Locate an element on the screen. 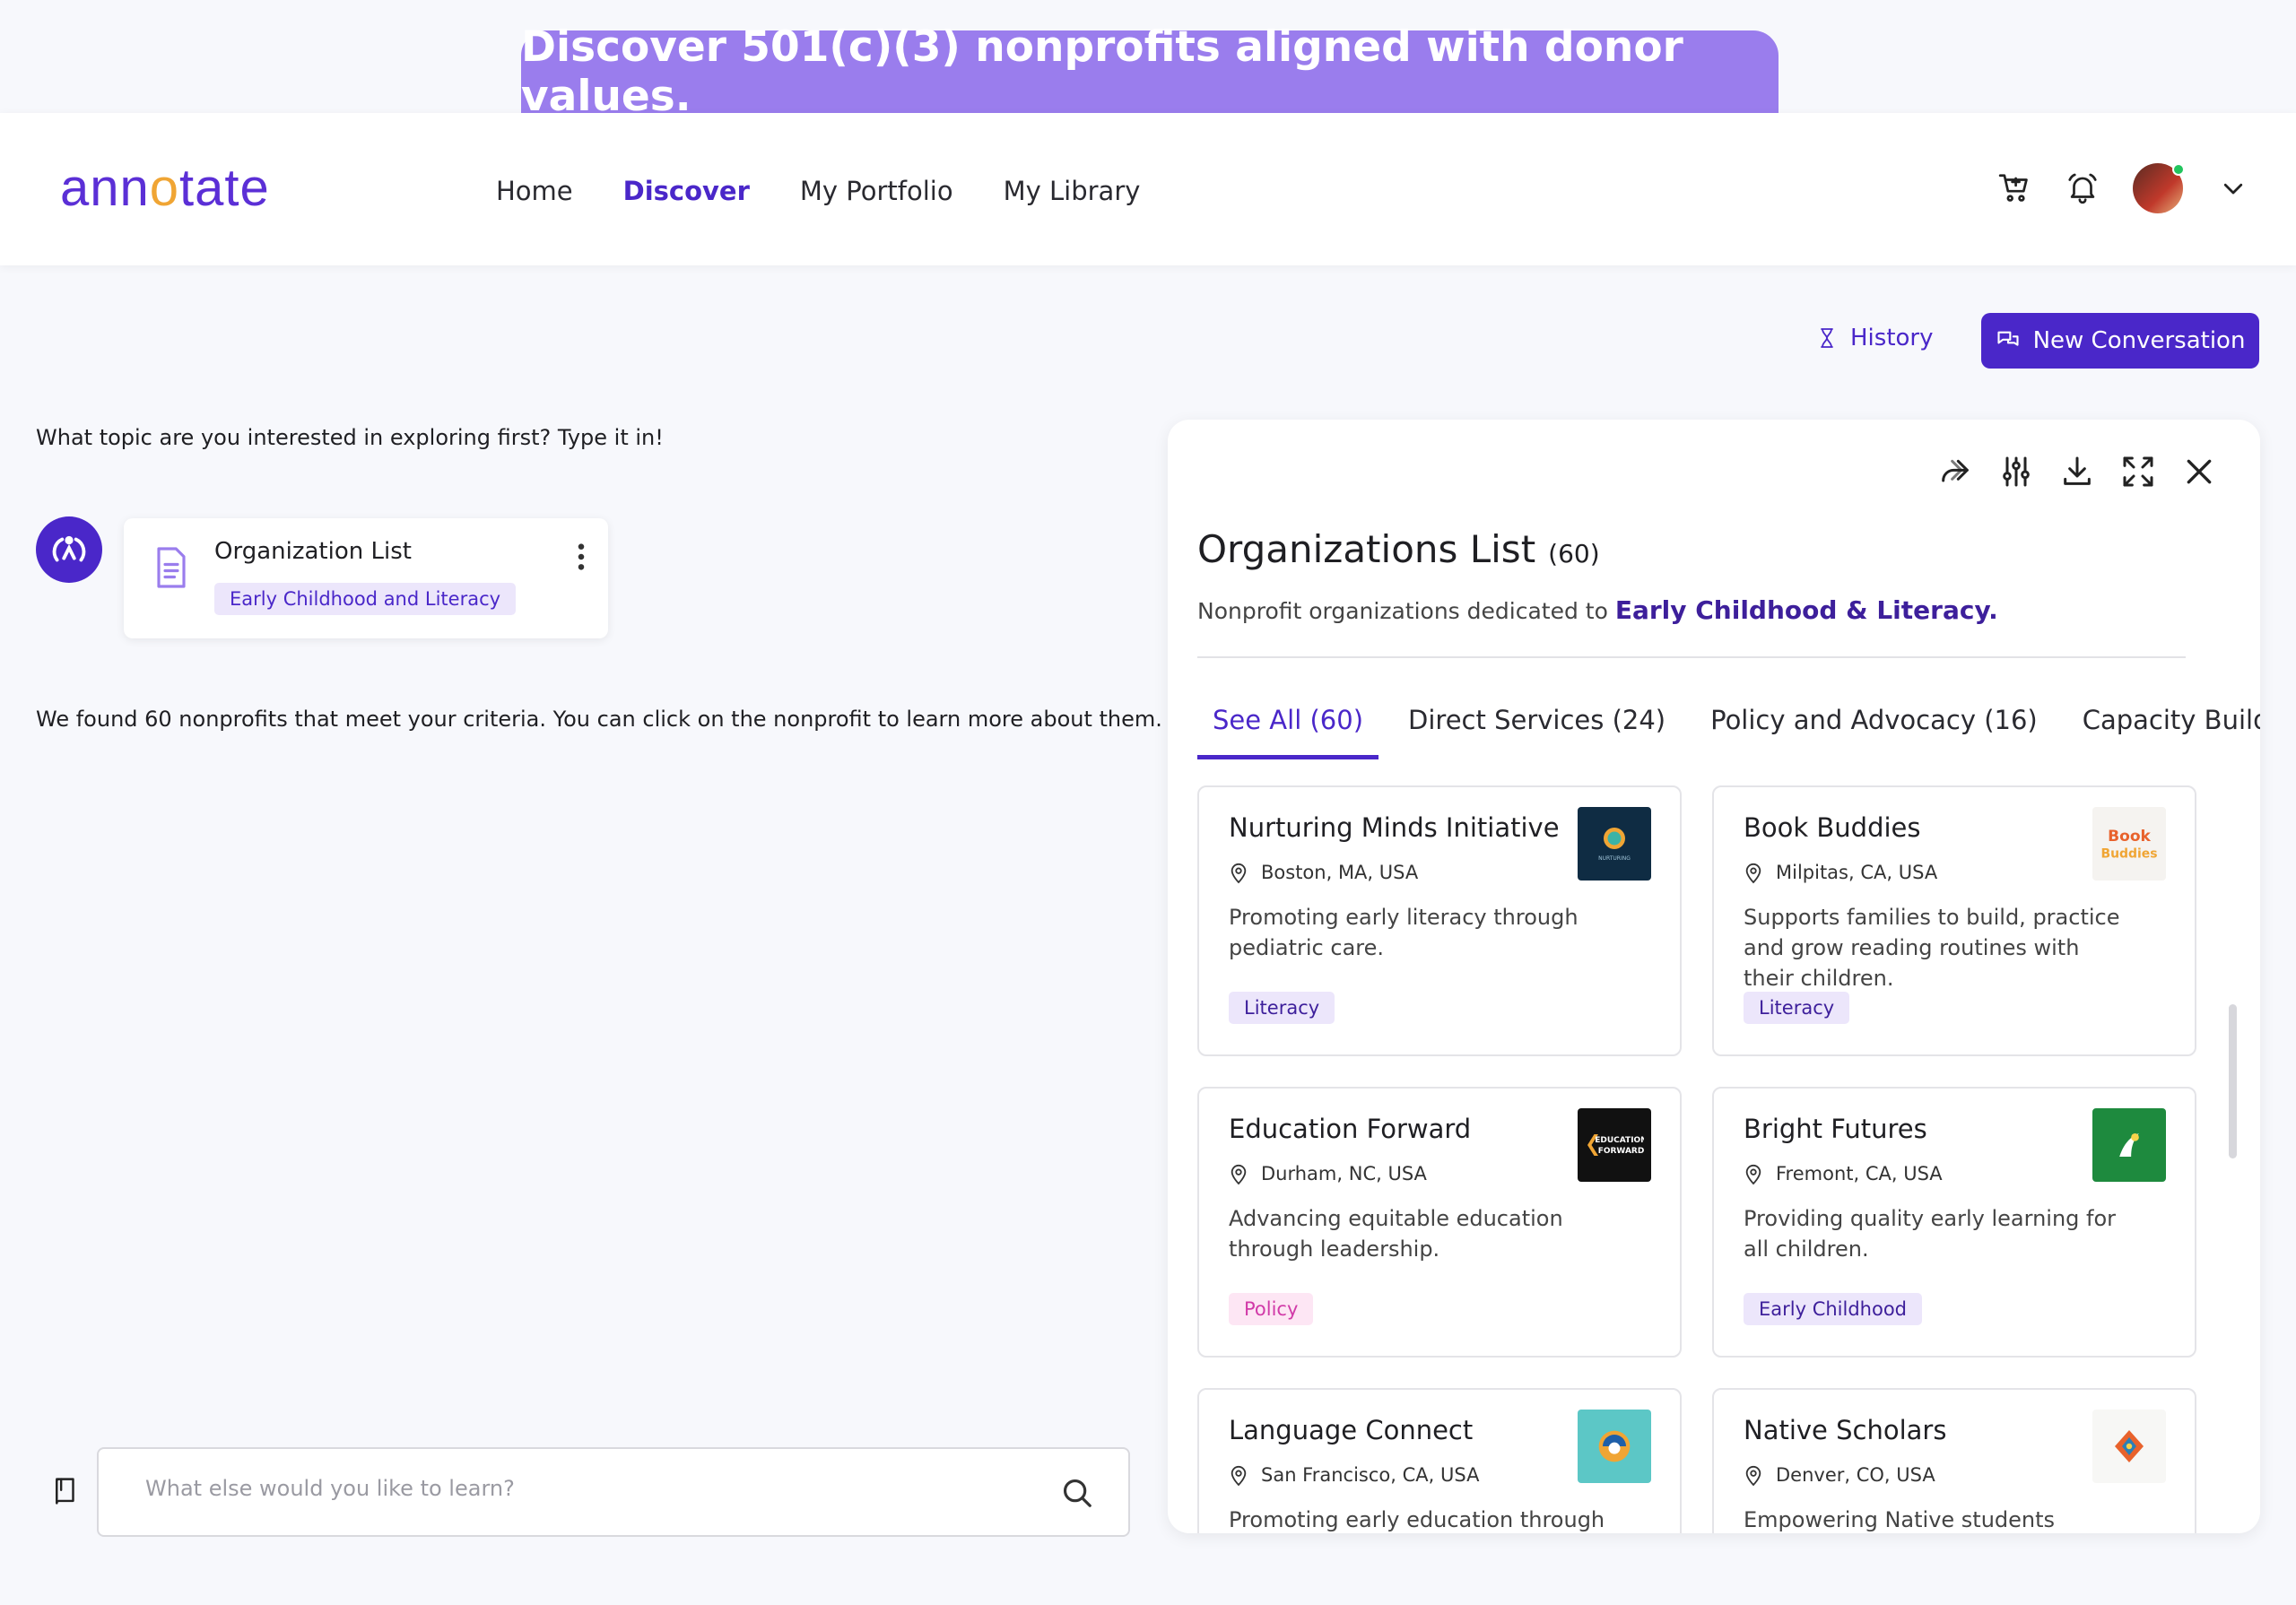 Image resolution: width=2296 pixels, height=1605 pixels. share-icon is located at coordinates (1955, 472).